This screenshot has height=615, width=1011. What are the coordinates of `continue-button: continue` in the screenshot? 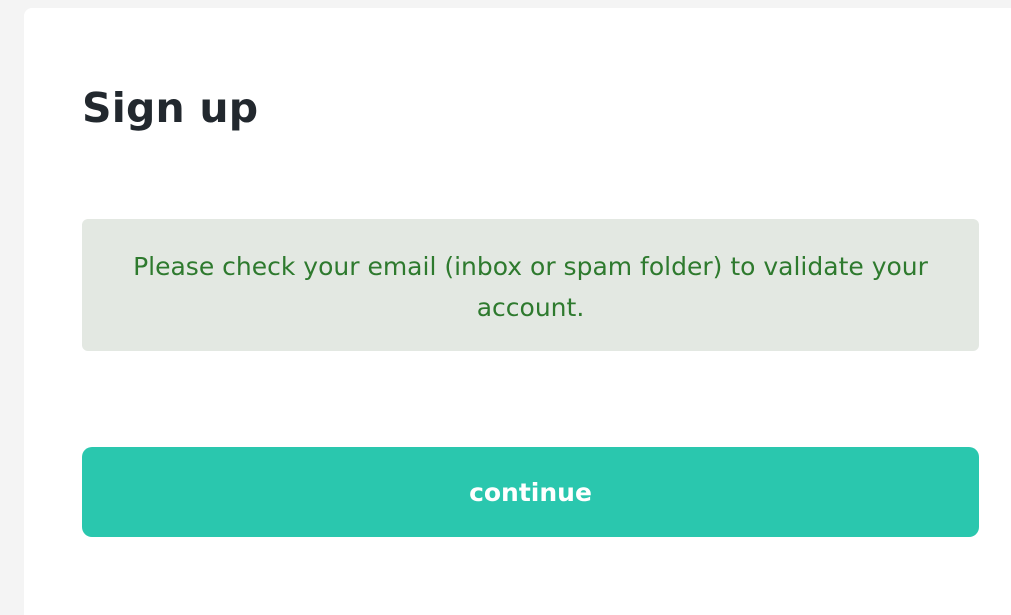 It's located at (530, 492).